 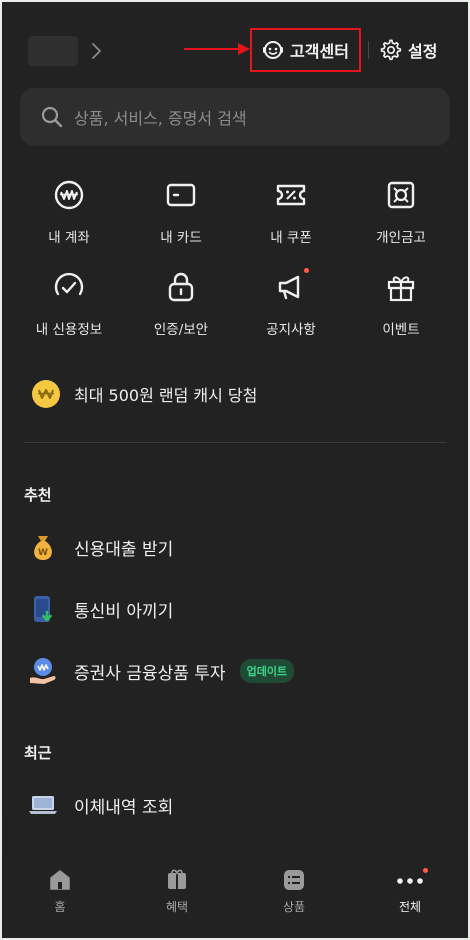 What do you see at coordinates (267, 671) in the screenshot?
I see `update-badge: 업데이트` at bounding box center [267, 671].